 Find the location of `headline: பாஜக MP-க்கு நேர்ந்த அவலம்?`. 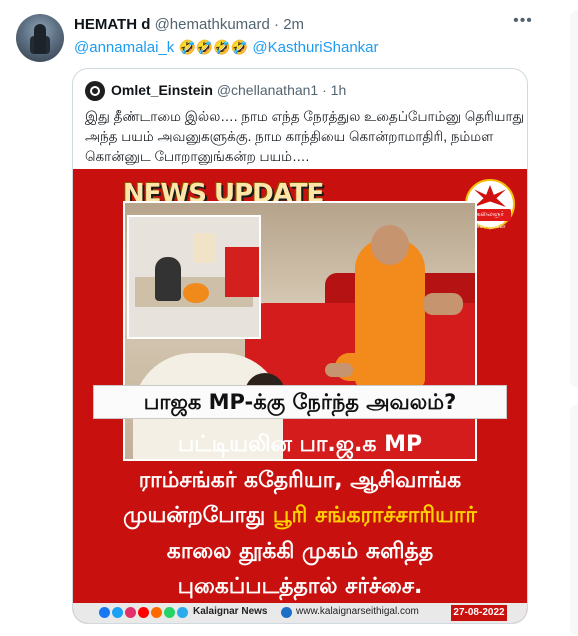

headline: பாஜக MP-க்கு நேர்ந்த அவலம்? is located at coordinates (300, 402).